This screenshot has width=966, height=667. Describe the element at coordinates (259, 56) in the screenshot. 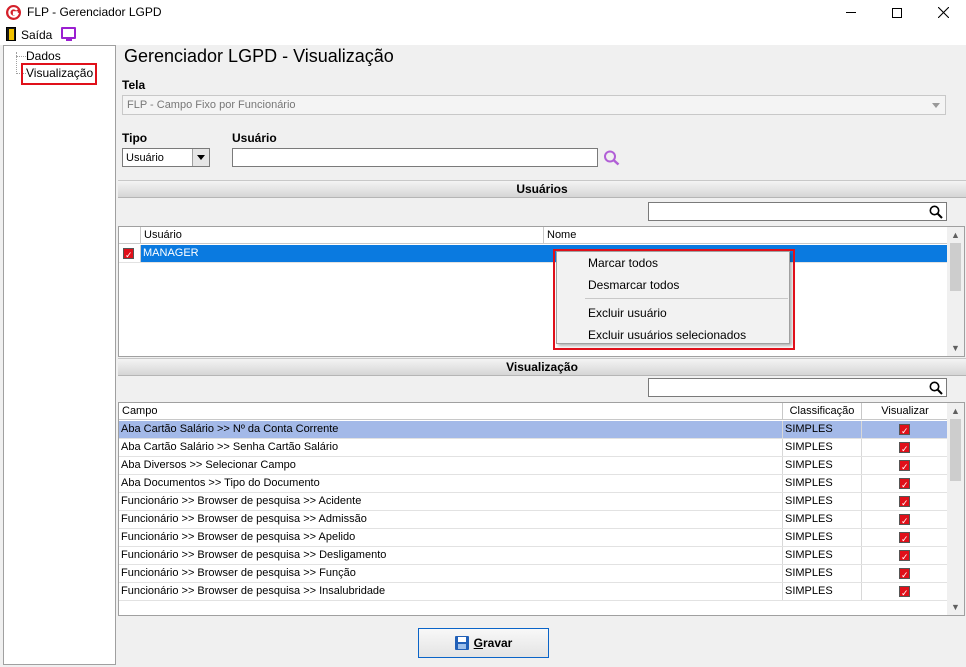

I see `page-title: Gerenciador LGPD - Visualização` at that location.